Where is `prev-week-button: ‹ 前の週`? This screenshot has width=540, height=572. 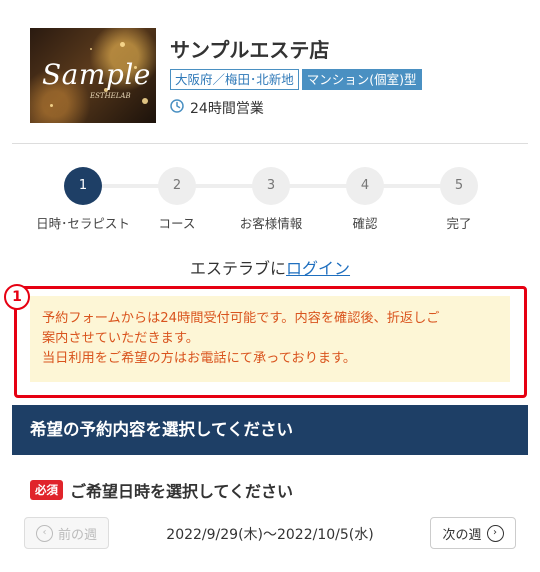
prev-week-button: ‹ 前の週 is located at coordinates (66, 533).